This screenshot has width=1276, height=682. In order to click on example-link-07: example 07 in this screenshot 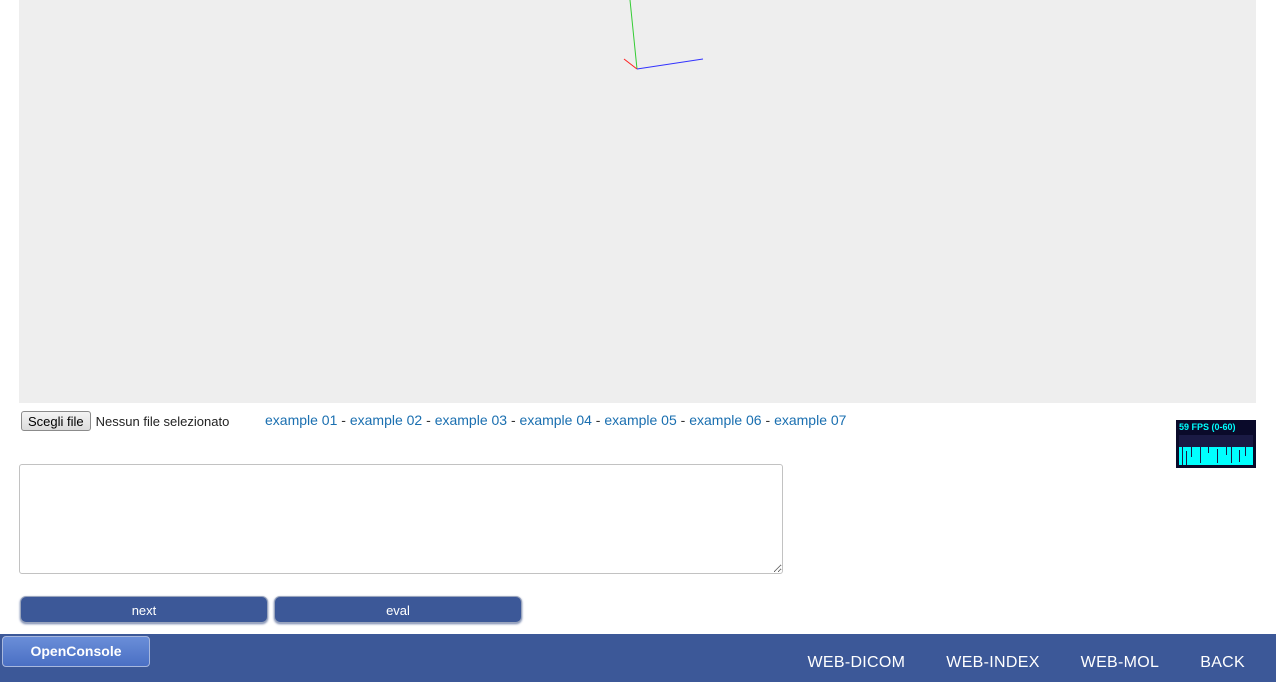, I will do `click(810, 420)`.